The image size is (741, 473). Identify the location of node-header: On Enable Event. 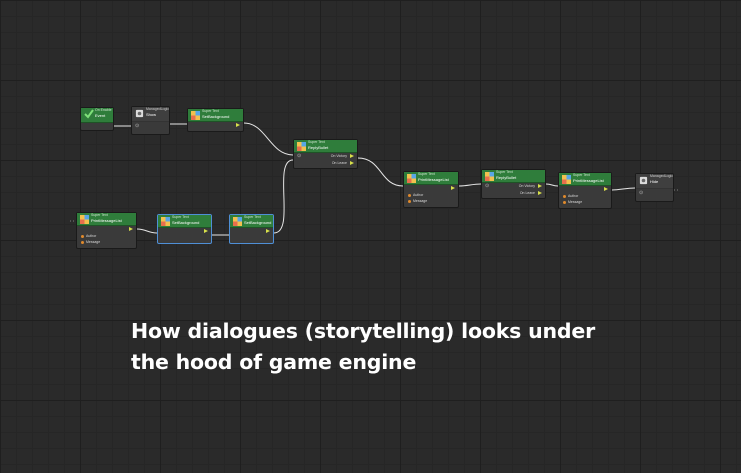
(97, 115).